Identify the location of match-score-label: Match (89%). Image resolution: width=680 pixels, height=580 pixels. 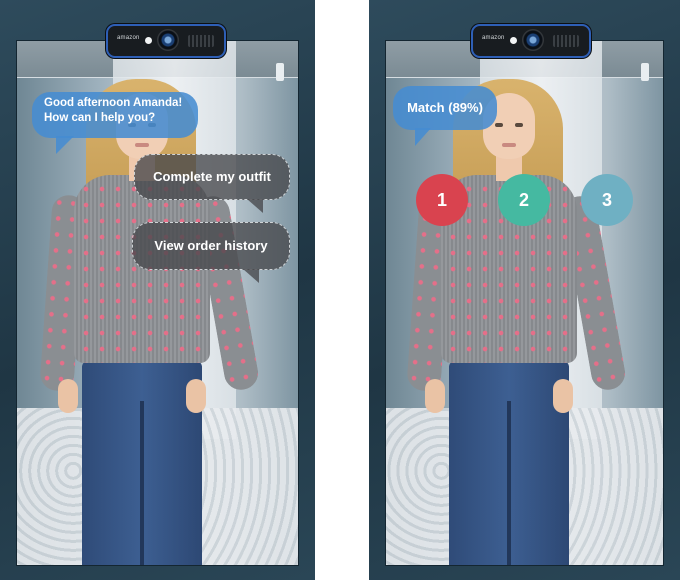
(445, 107).